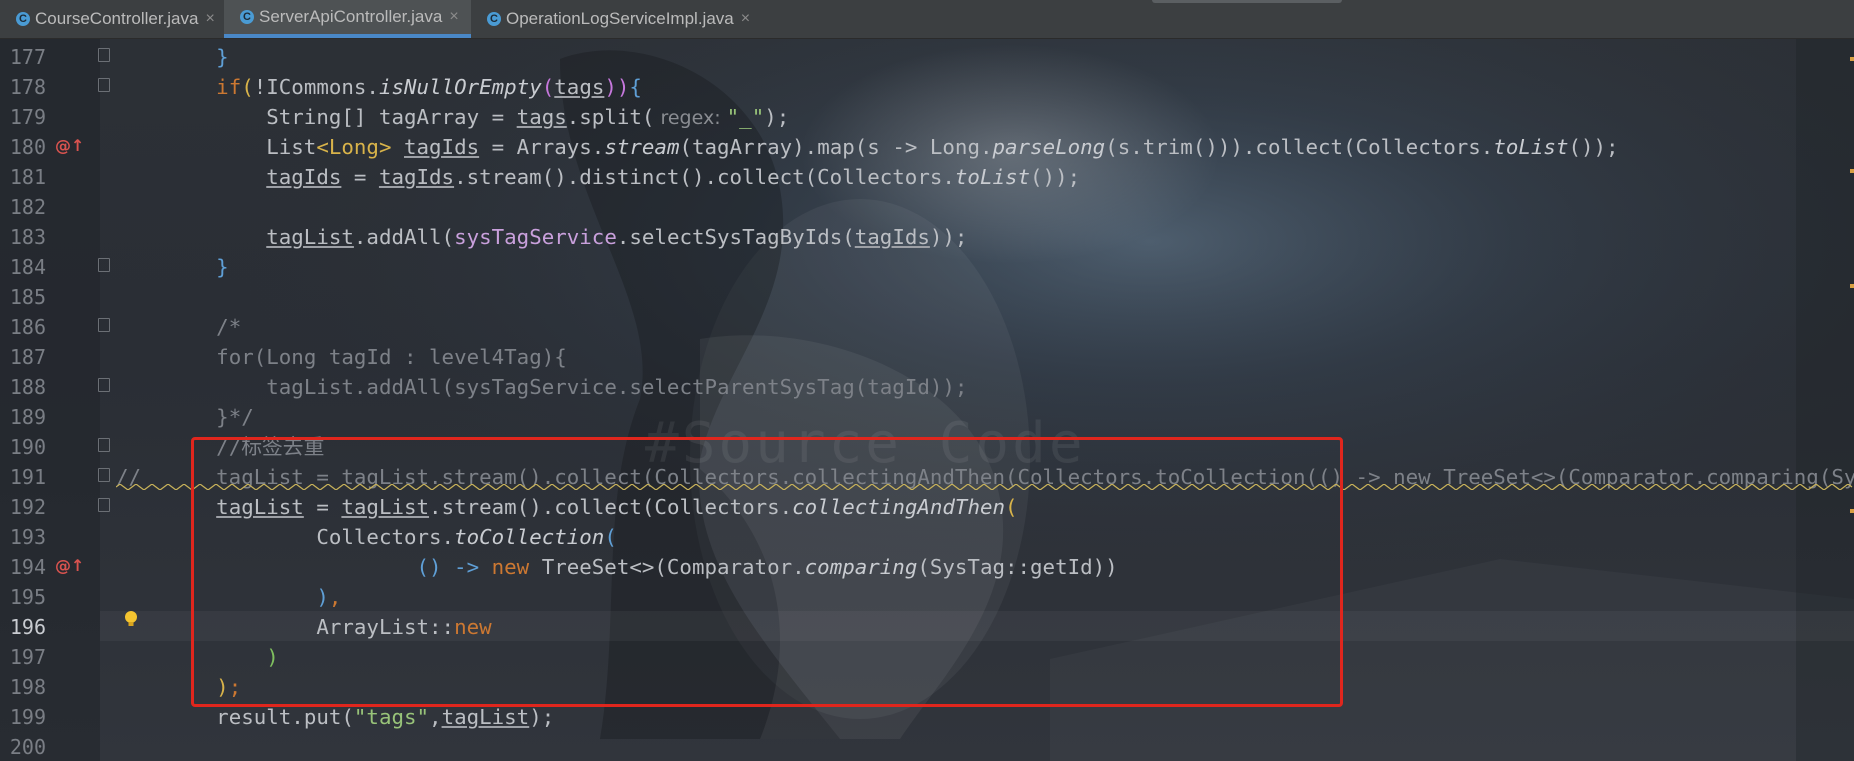 The width and height of the screenshot is (1854, 761). What do you see at coordinates (620, 18) in the screenshot?
I see `tab-label: OperationLogServiceImpl.java` at bounding box center [620, 18].